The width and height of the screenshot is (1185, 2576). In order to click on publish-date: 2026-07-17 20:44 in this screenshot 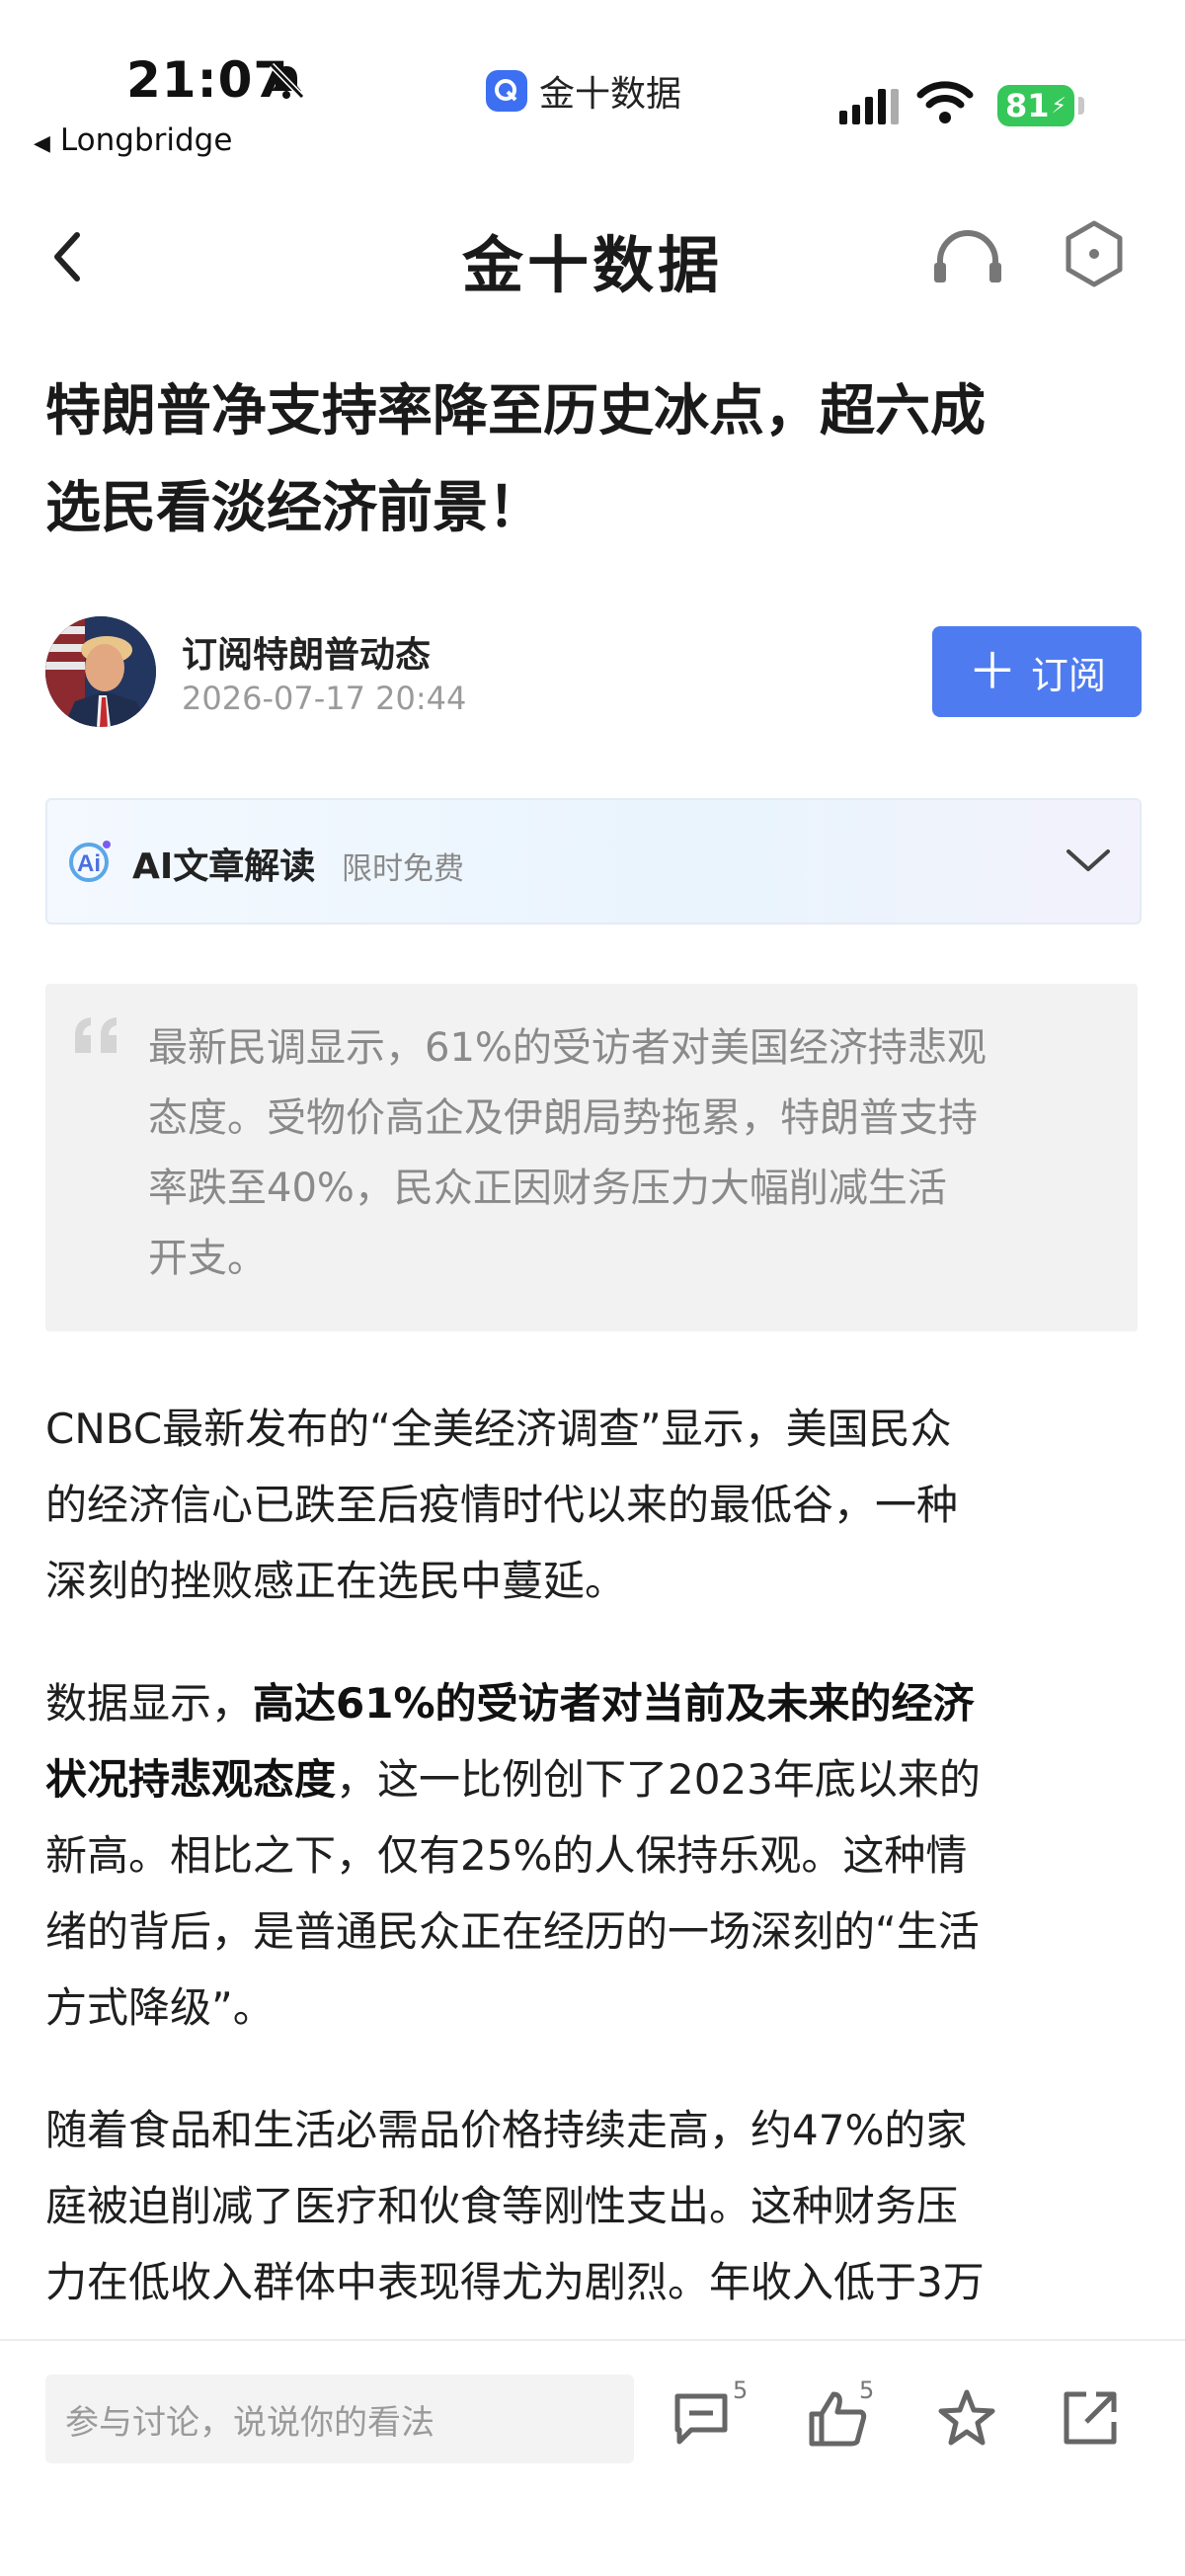, I will do `click(325, 698)`.